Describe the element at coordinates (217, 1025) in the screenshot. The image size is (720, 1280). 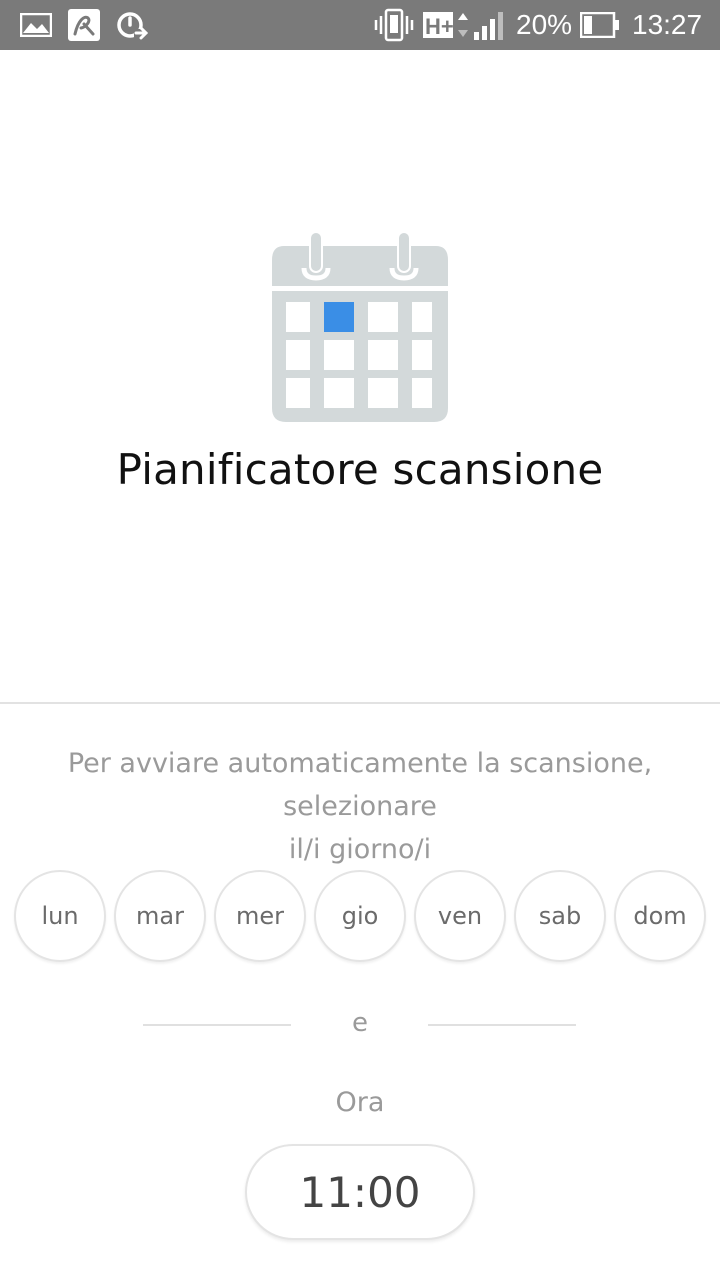
I see `separator-line-left` at that location.